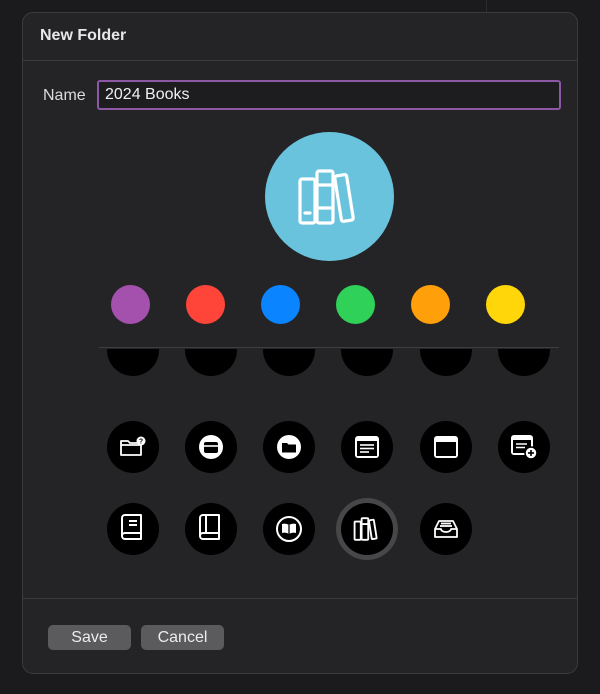 The height and width of the screenshot is (694, 600). What do you see at coordinates (83, 35) in the screenshot?
I see `dialog-title: New Folder` at bounding box center [83, 35].